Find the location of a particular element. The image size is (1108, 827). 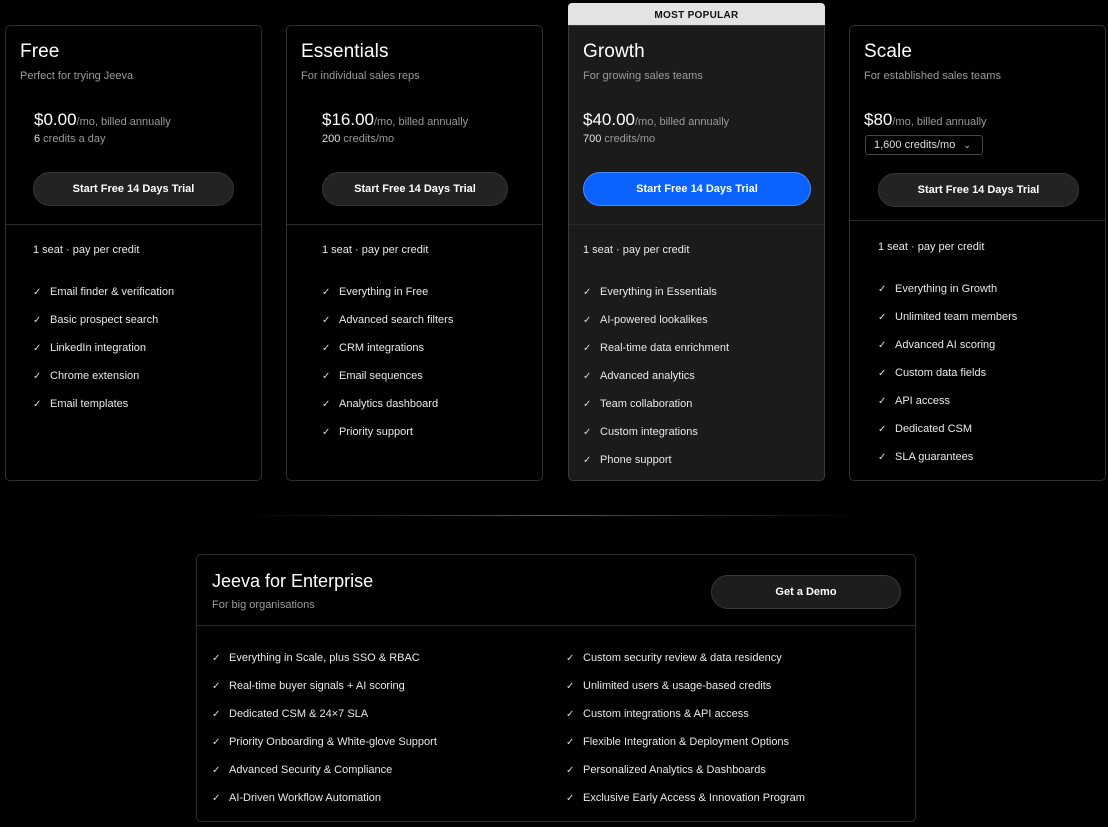

feature-text: AI-powered lookalikes is located at coordinates (654, 320).